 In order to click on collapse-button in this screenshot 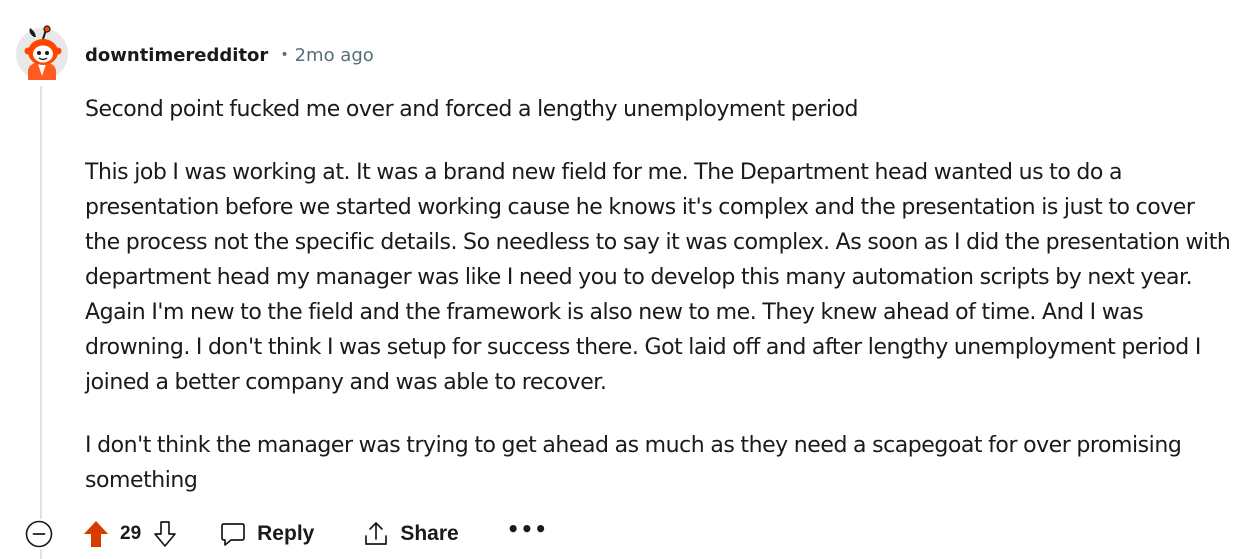, I will do `click(39, 534)`.